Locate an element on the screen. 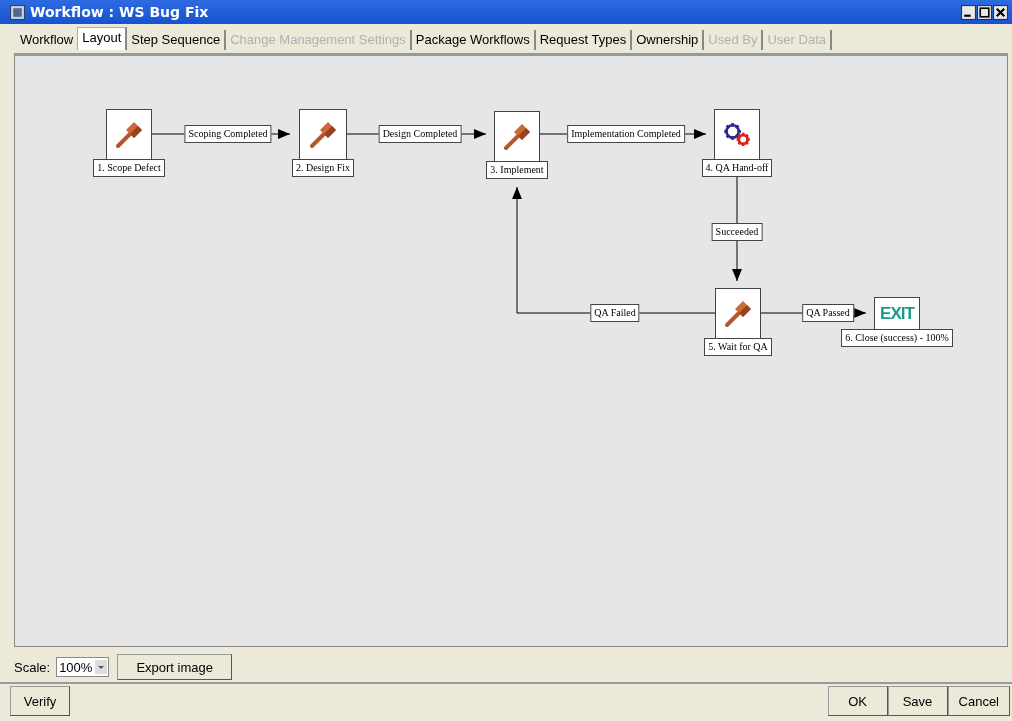  dialog-button: Verify is located at coordinates (40, 701).